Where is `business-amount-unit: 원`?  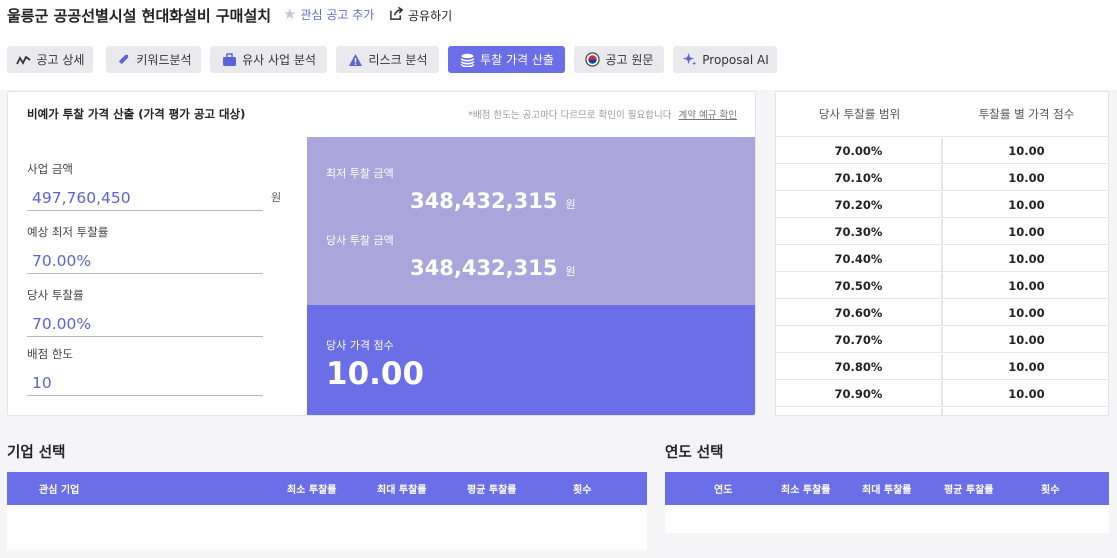 business-amount-unit: 원 is located at coordinates (276, 197).